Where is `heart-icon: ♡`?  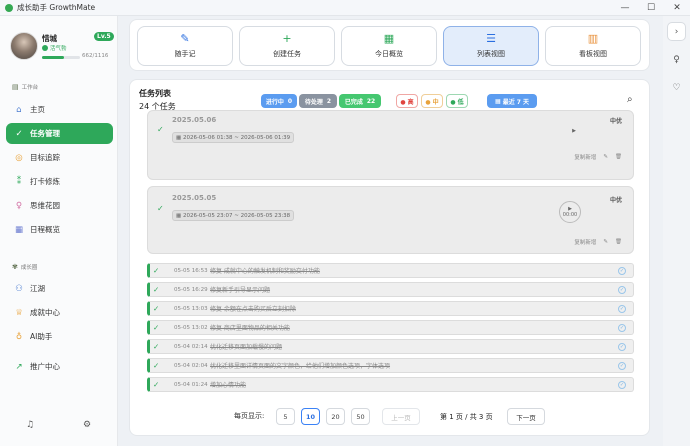
heart-icon: ♡ is located at coordinates (676, 87).